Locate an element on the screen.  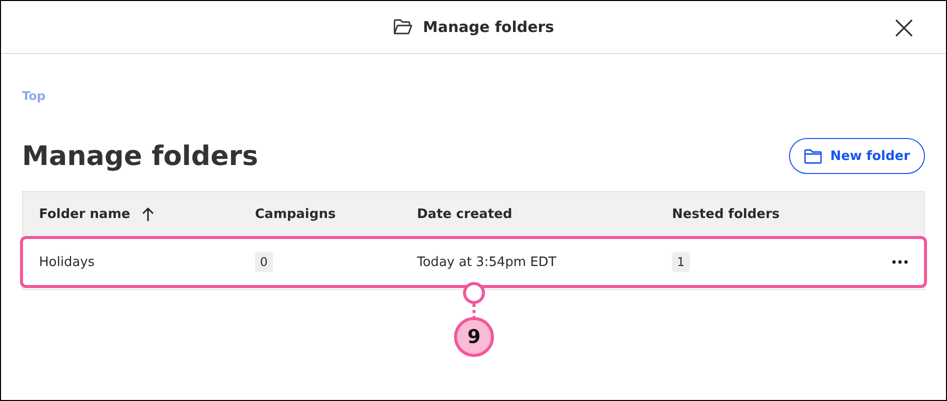
more-icon is located at coordinates (900, 262).